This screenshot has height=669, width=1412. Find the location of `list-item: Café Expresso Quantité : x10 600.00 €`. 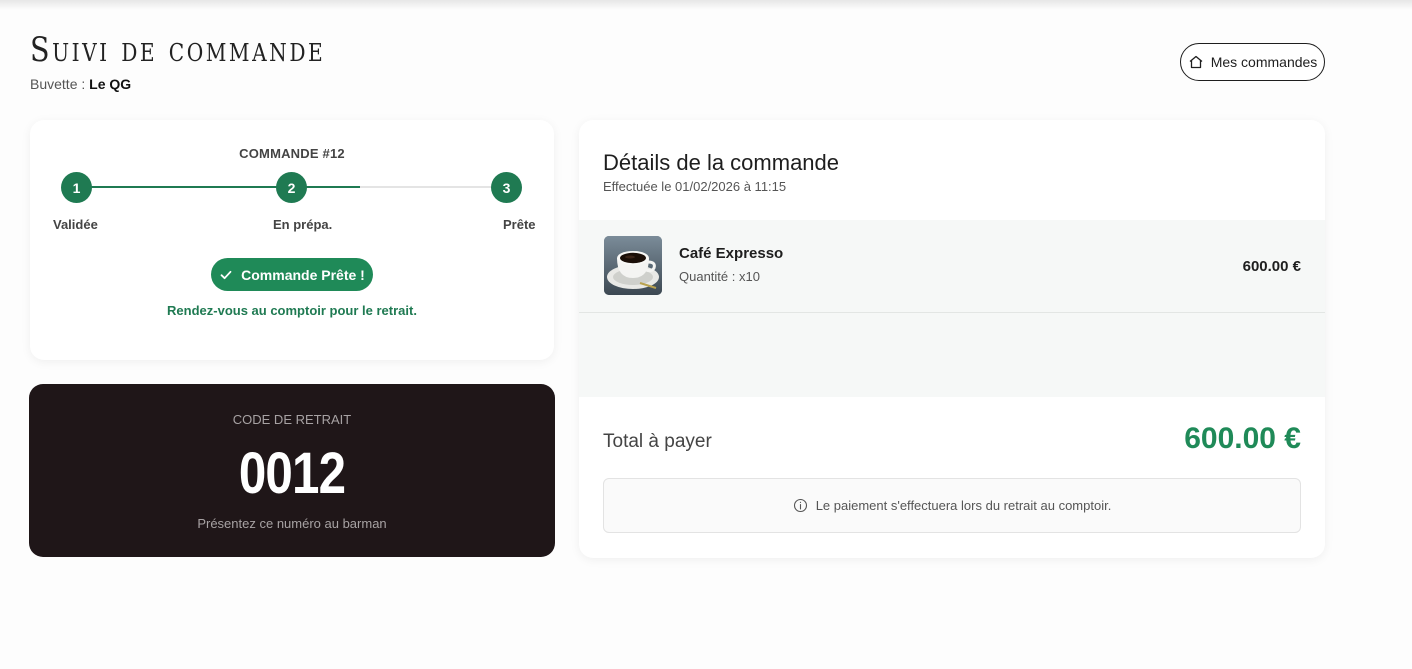

list-item: Café Expresso Quantité : x10 600.00 € is located at coordinates (952, 266).